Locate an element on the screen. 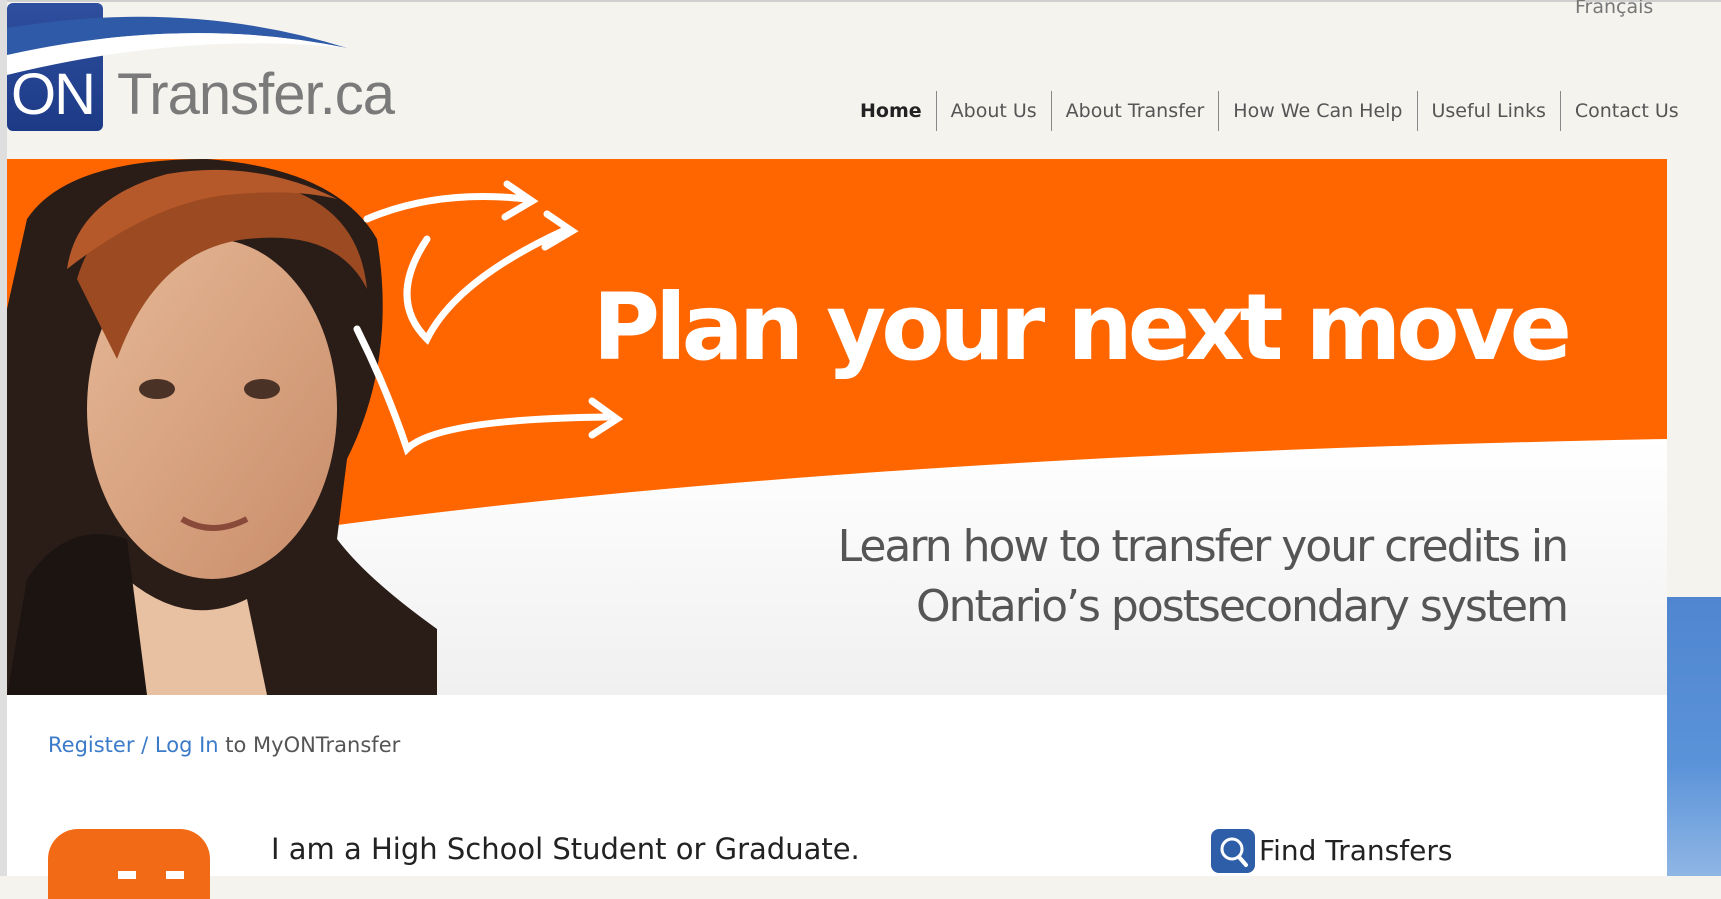 The image size is (1721, 899). page-left-strip is located at coordinates (3, 438).